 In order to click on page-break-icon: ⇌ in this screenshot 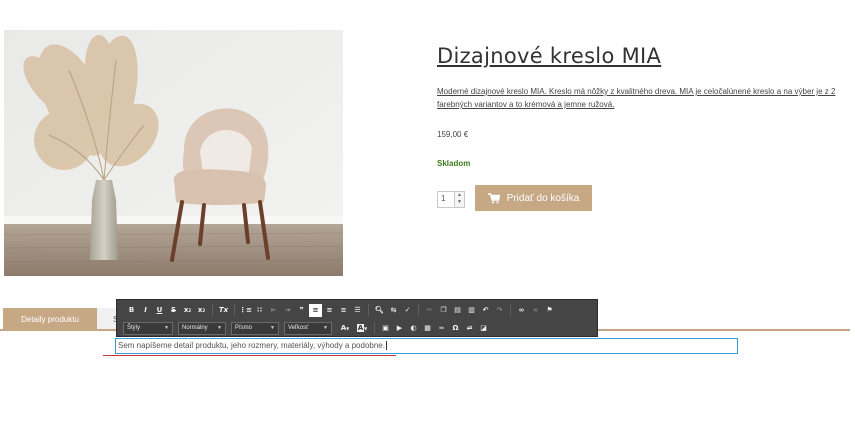, I will do `click(469, 328)`.